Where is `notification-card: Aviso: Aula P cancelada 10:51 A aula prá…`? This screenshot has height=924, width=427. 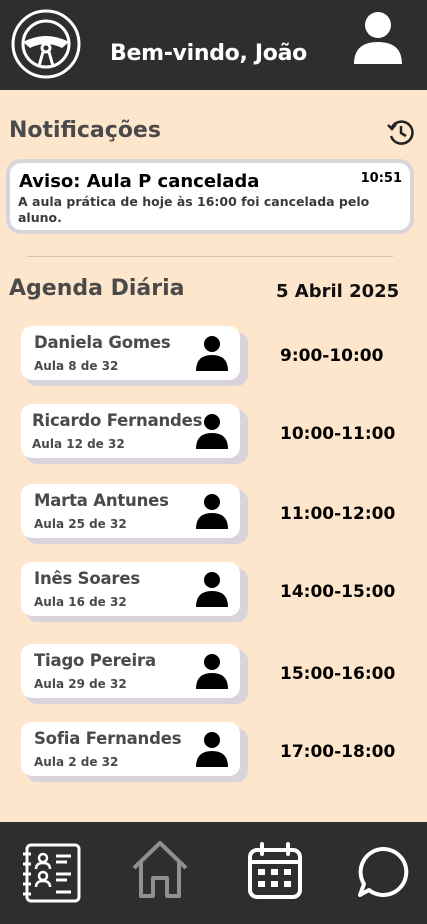
notification-card: Aviso: Aula P cancelada 10:51 A aula prá… is located at coordinates (210, 196).